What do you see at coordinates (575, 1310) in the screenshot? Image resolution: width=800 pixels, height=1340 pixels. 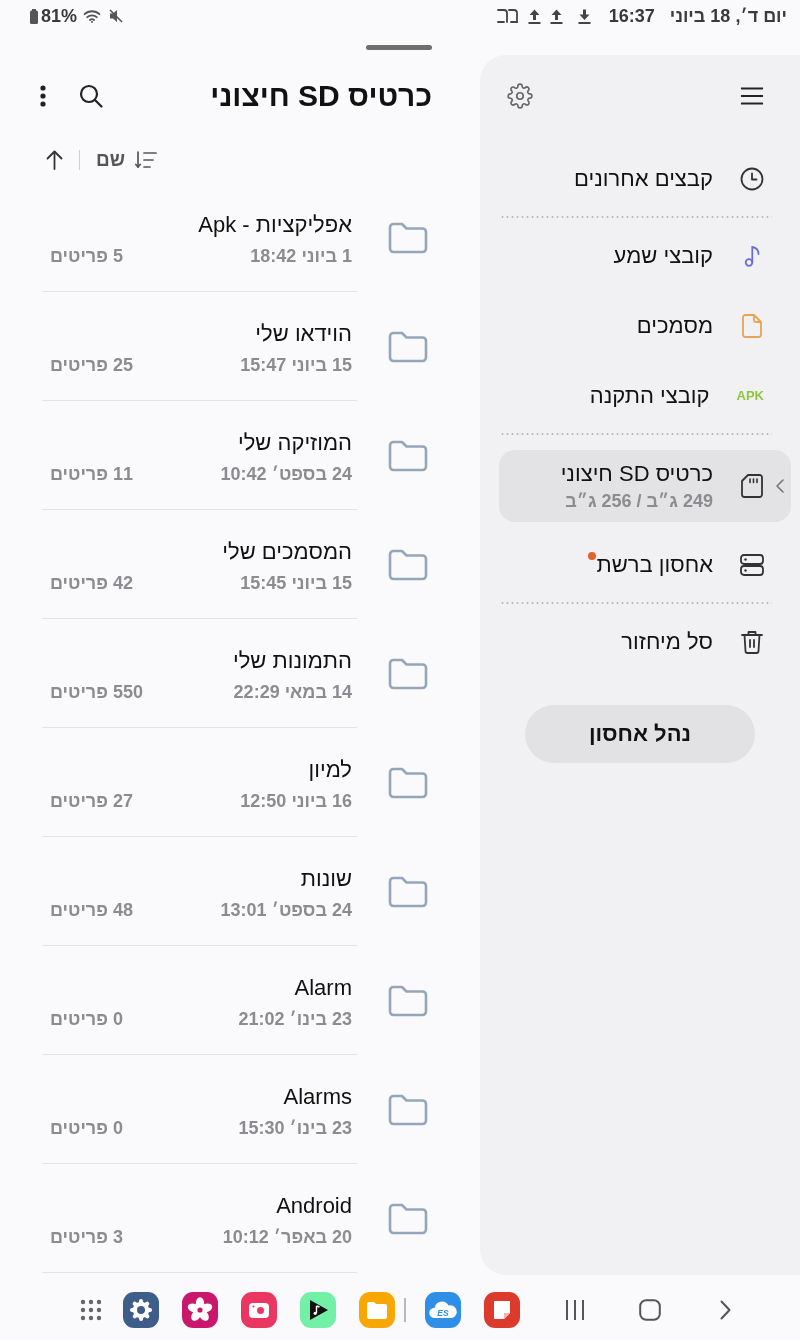 I see `recent-apps-icon` at bounding box center [575, 1310].